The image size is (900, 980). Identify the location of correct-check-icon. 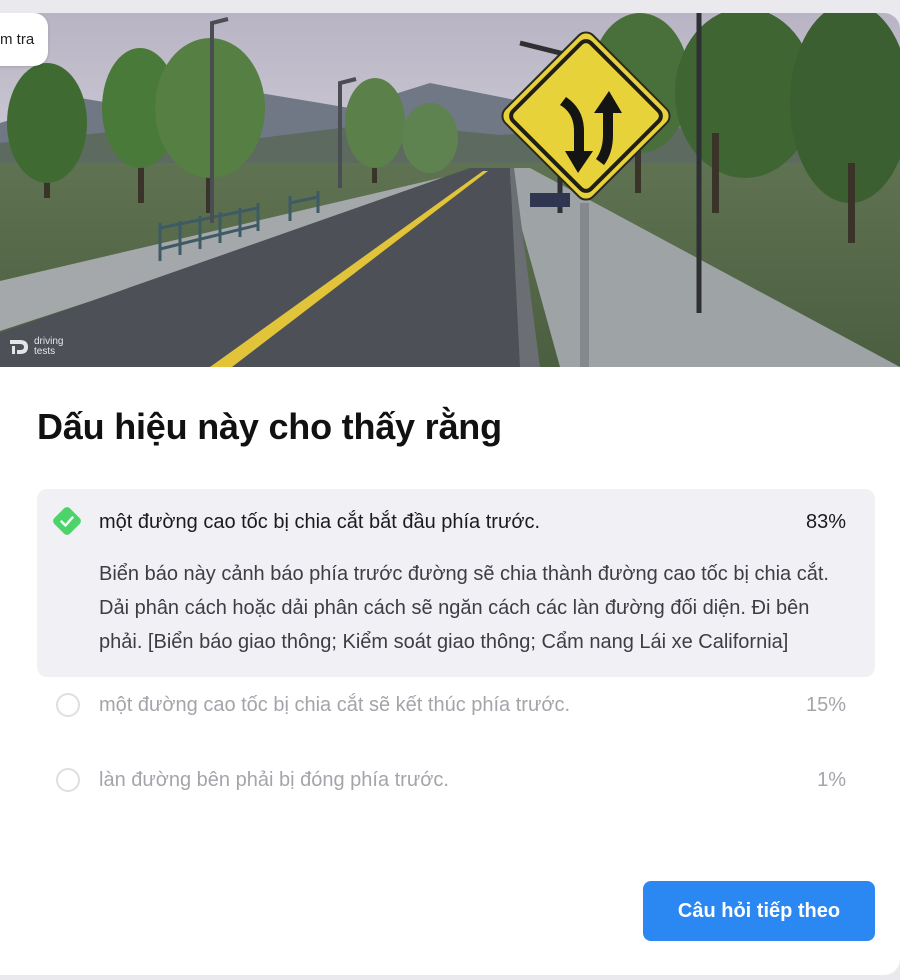
(67, 521).